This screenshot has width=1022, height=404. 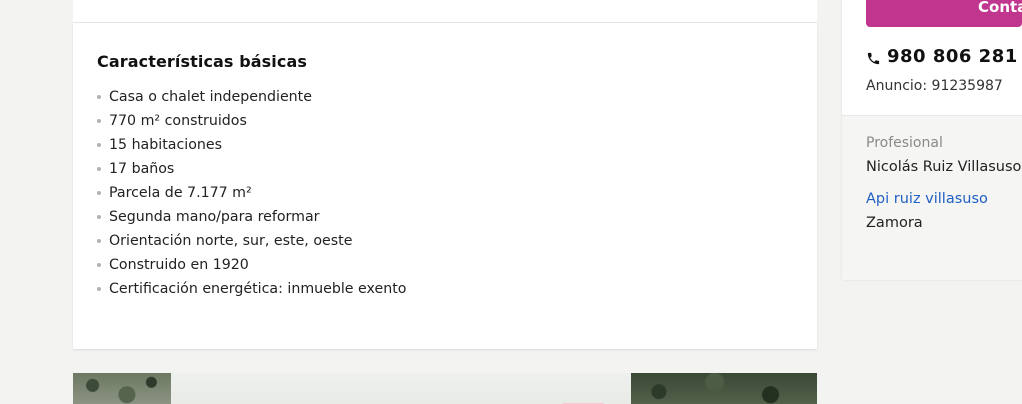 I want to click on property-photo, so click(x=445, y=388).